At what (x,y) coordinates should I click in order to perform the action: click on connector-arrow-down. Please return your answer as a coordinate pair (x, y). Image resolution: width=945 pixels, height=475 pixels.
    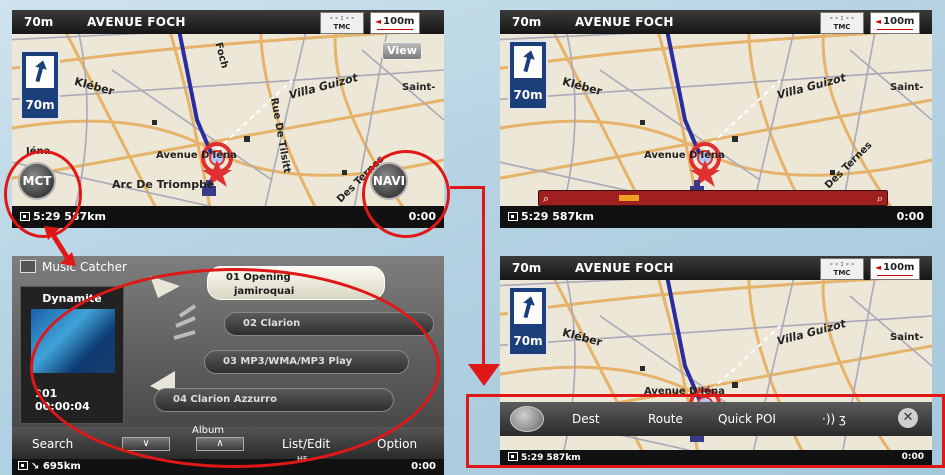
    Looking at the image, I should click on (484, 375).